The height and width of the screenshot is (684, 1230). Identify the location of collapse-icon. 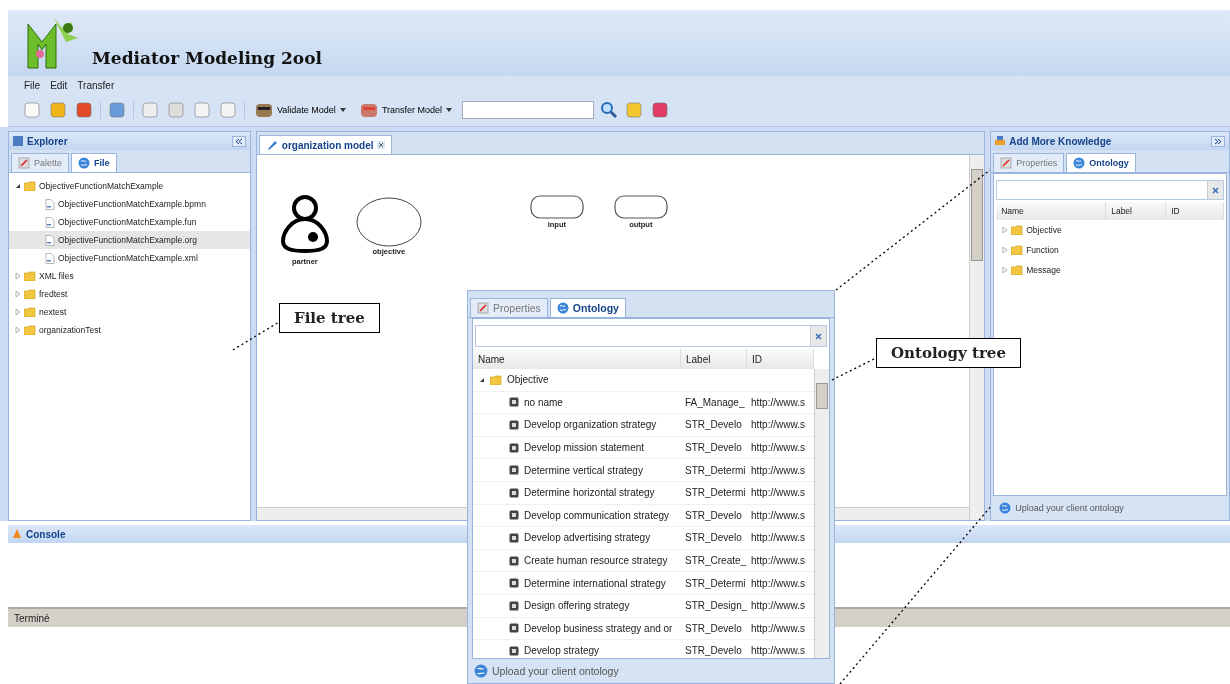
(238, 141).